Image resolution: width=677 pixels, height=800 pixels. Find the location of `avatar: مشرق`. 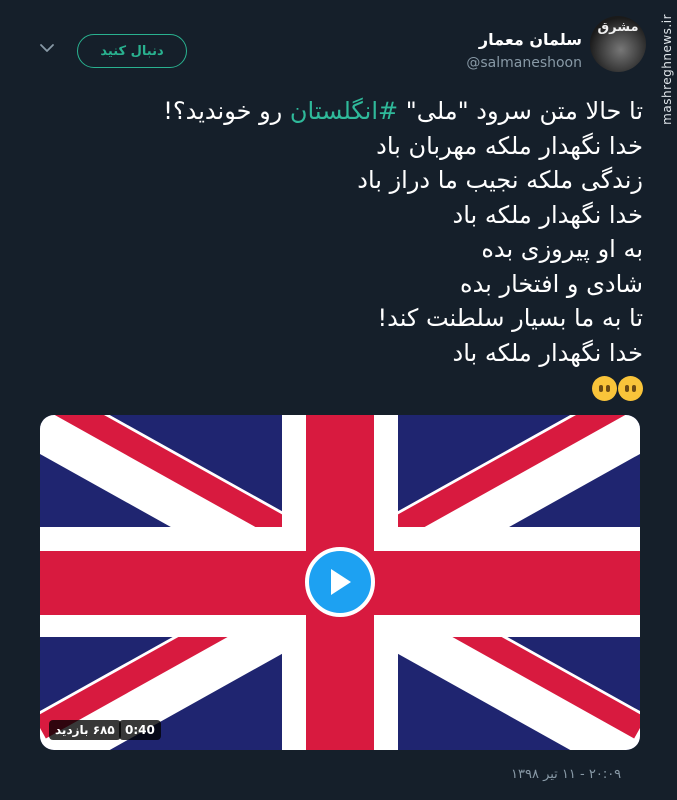

avatar: مشرق is located at coordinates (618, 44).